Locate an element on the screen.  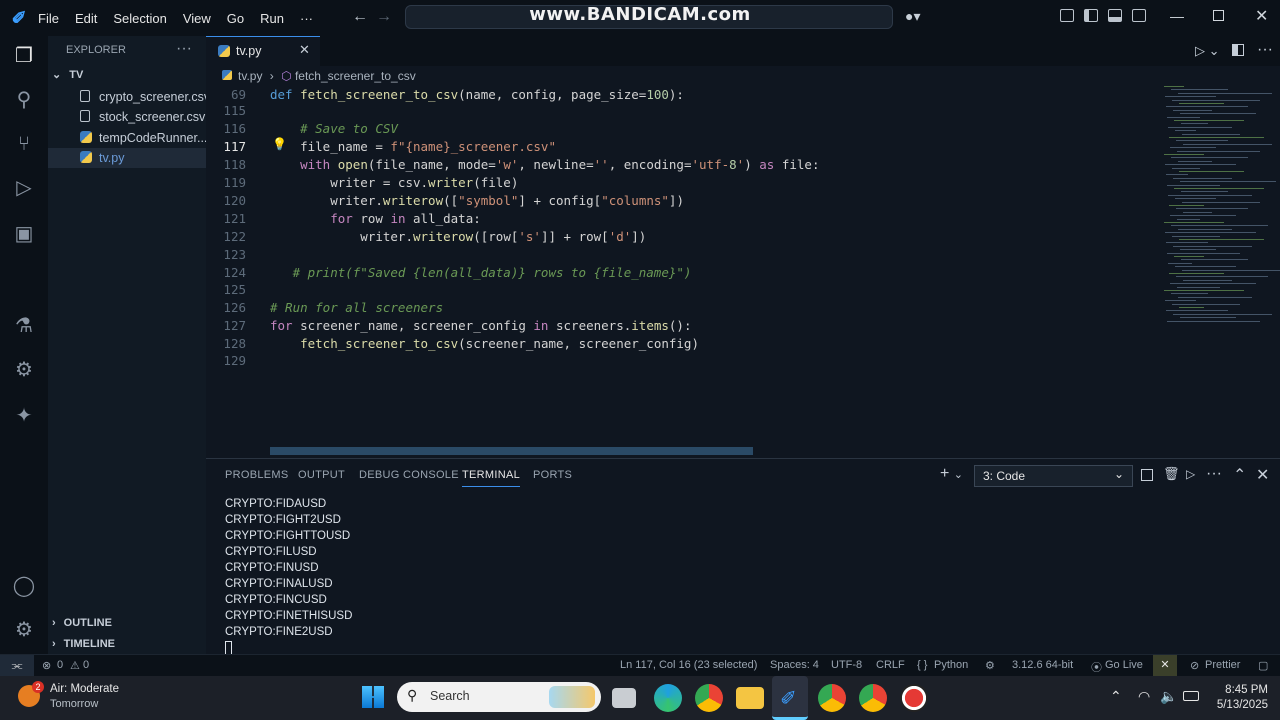
copilot-icon: ●▾ is located at coordinates (912, 16).